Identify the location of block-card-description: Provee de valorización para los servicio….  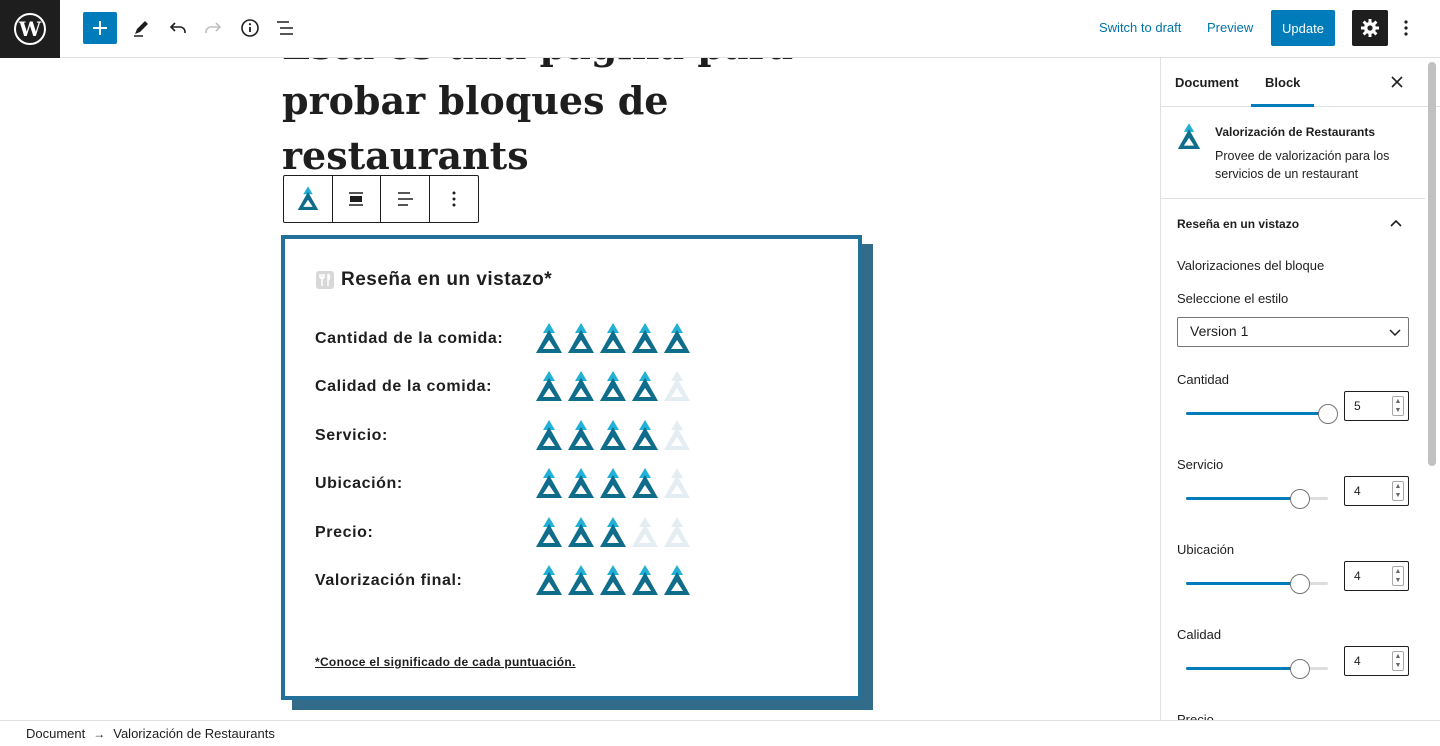
(1302, 165).